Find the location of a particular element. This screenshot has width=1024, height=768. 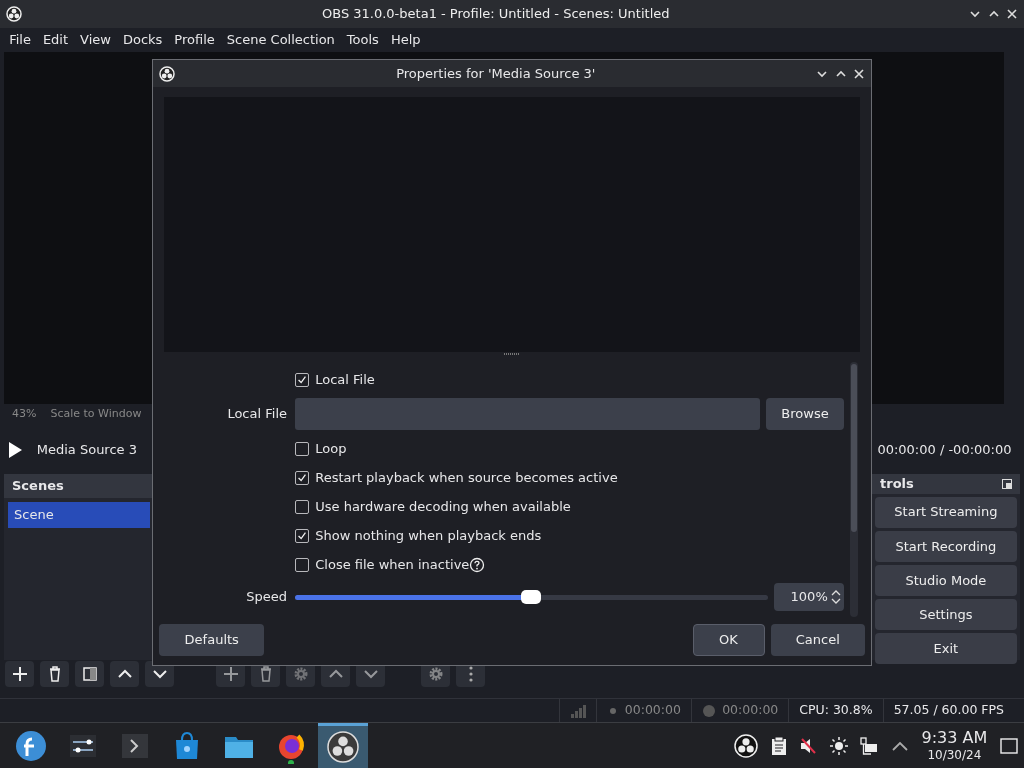

splitter-handle-icon is located at coordinates (512, 354).